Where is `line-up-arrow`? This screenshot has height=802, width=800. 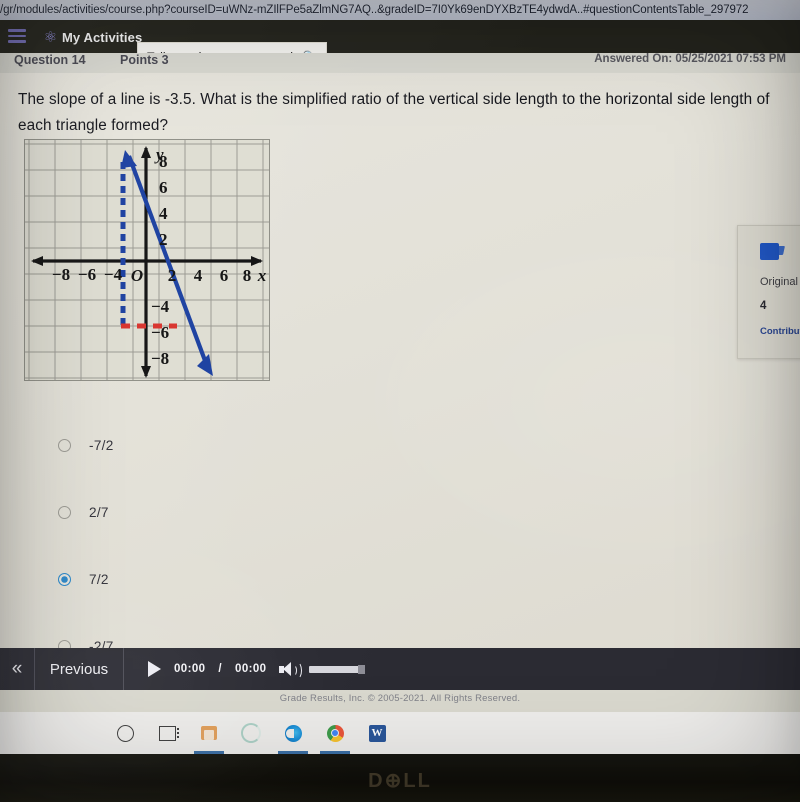
line-up-arrow is located at coordinates (129, 159).